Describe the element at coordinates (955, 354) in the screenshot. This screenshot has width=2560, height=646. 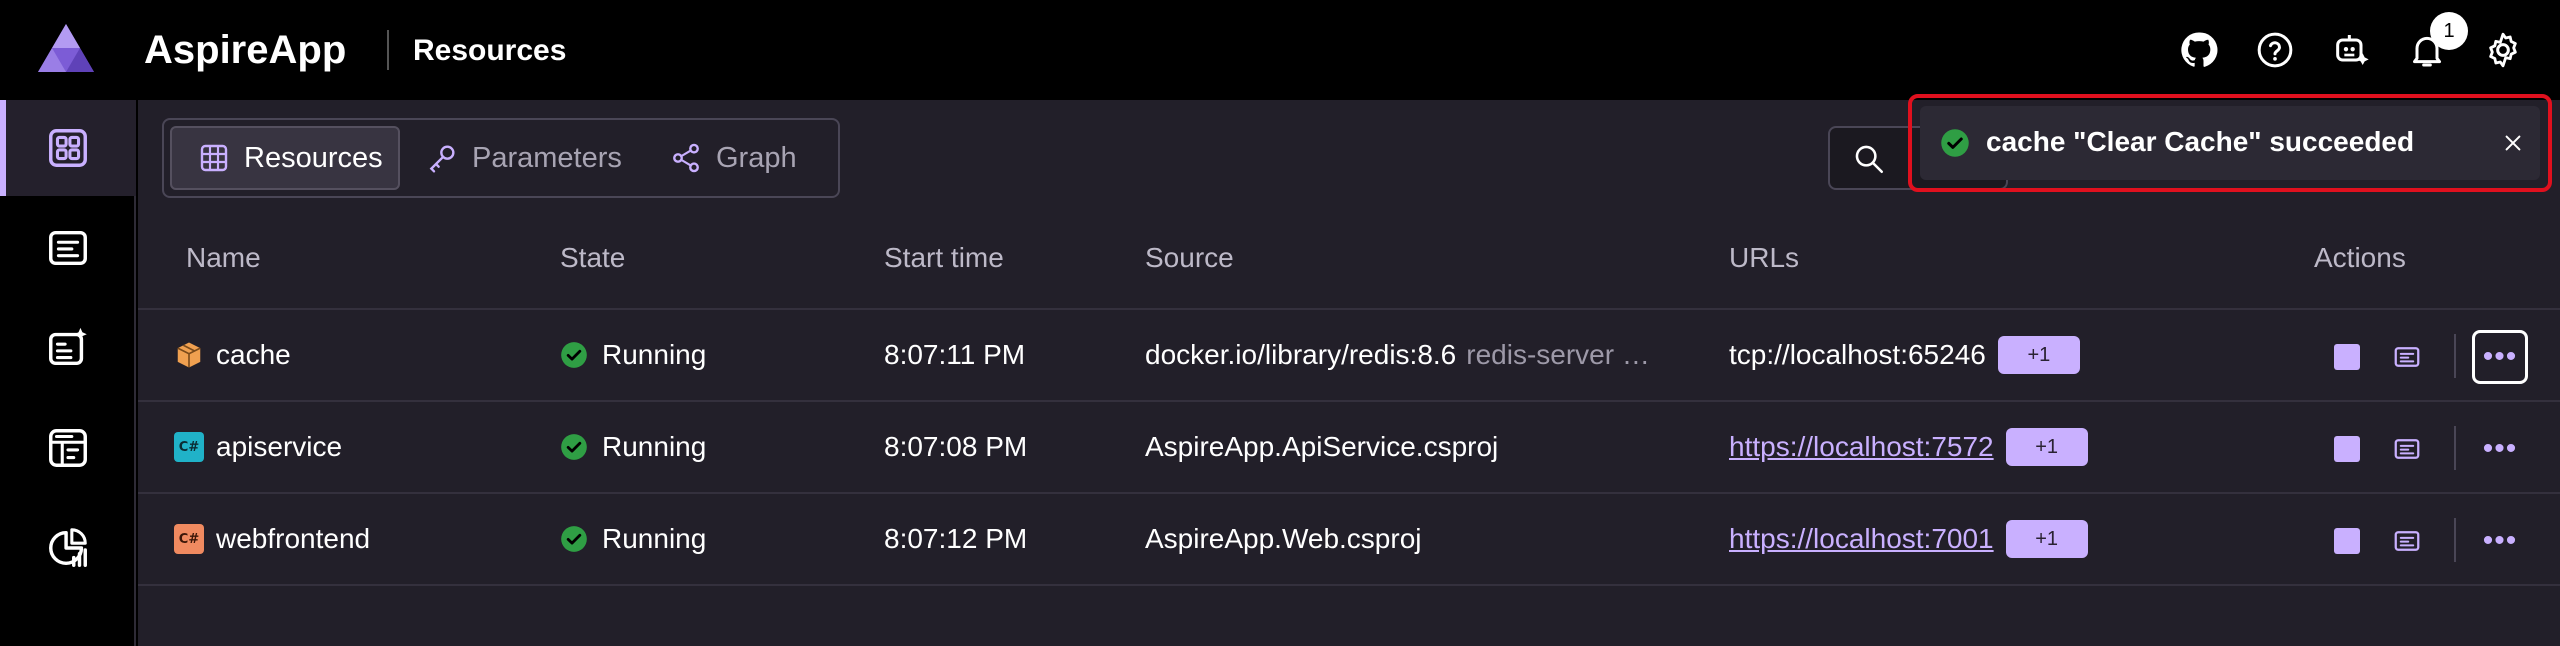
I see `start-time-cell: 8:07:11 PM` at that location.